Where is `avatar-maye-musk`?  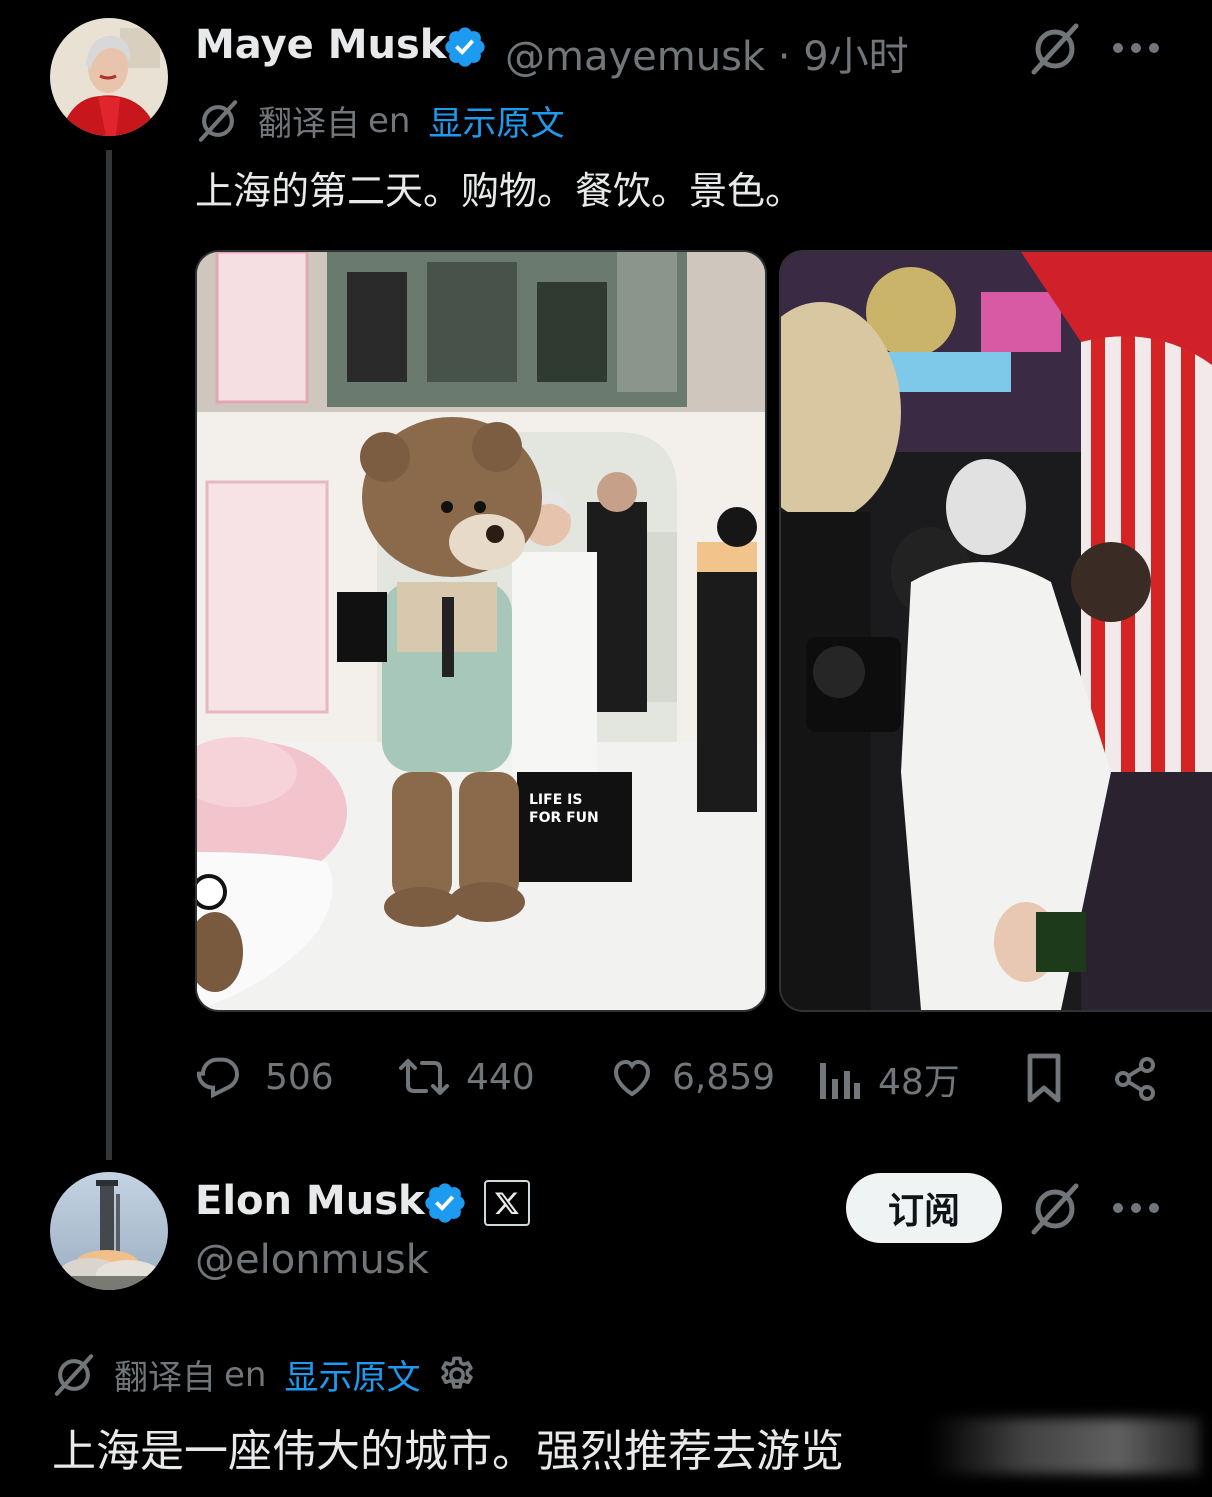
avatar-maye-musk is located at coordinates (109, 77).